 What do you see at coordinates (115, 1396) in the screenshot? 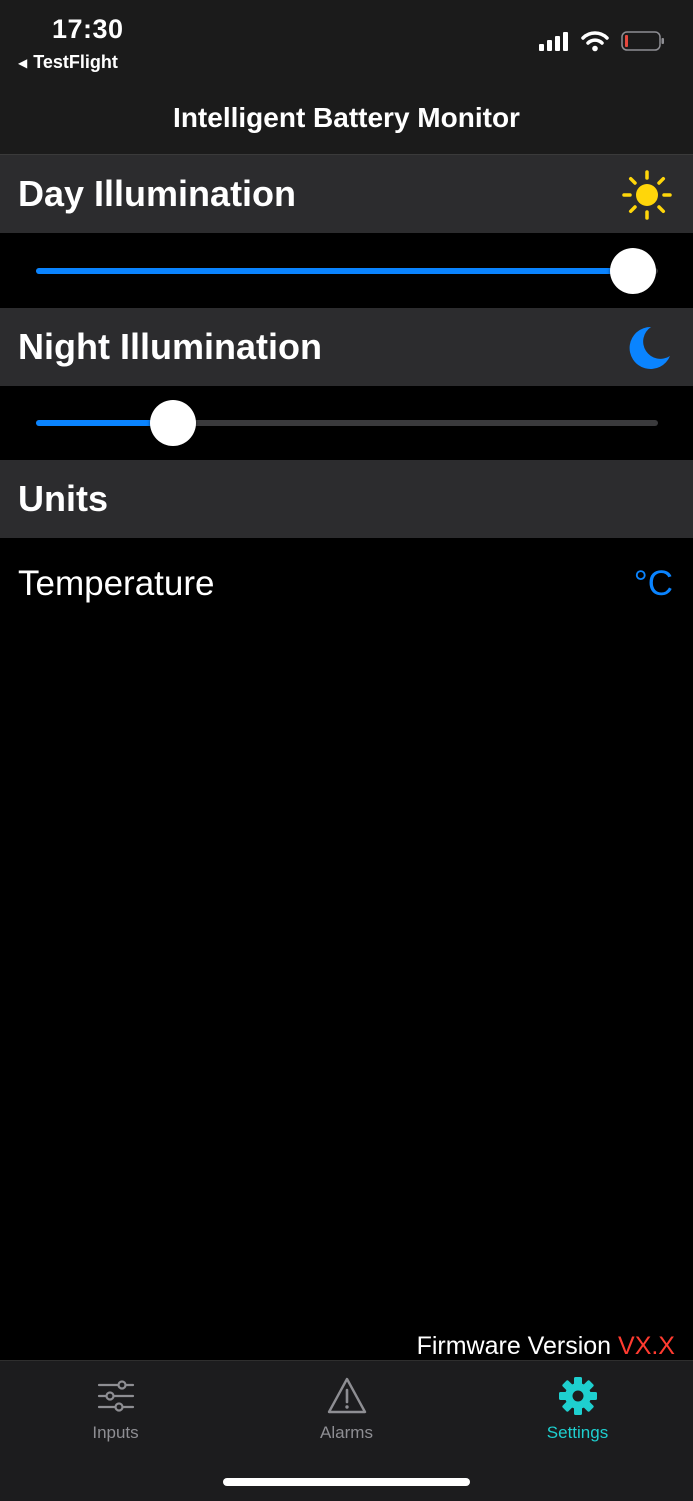
I see `sliders-icon` at bounding box center [115, 1396].